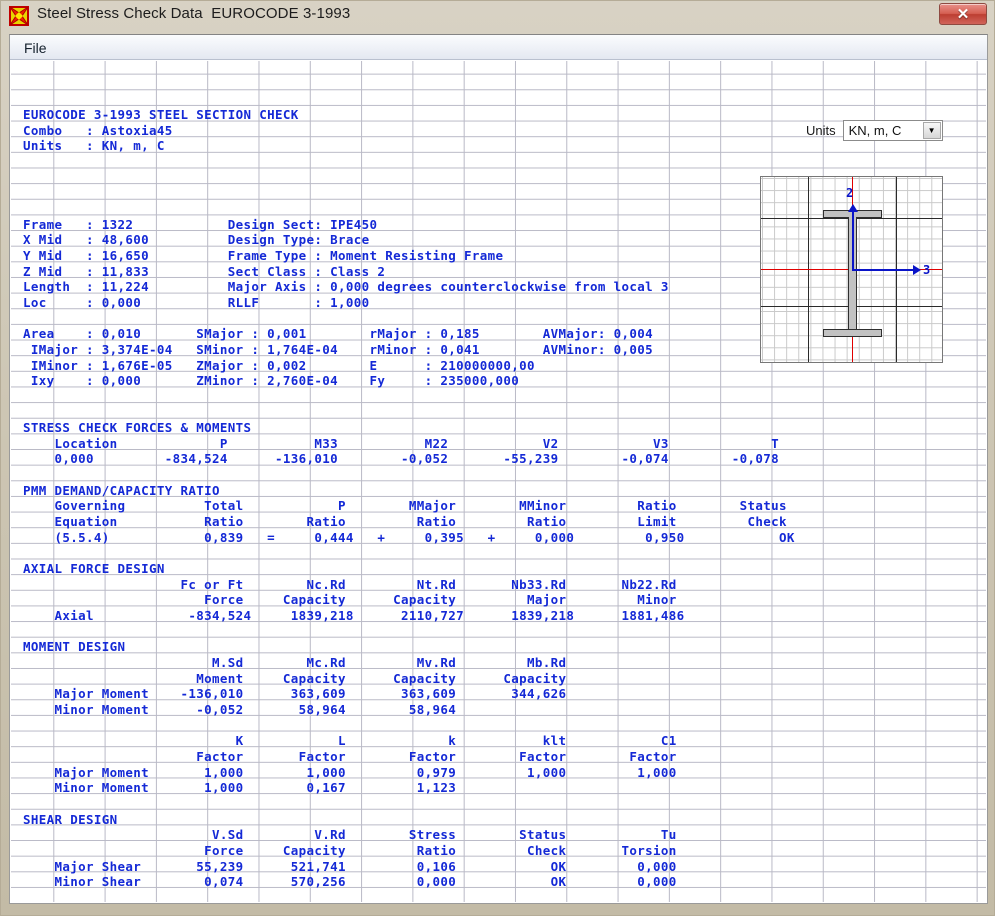 The height and width of the screenshot is (916, 995). I want to click on close-icon: ✕, so click(963, 14).